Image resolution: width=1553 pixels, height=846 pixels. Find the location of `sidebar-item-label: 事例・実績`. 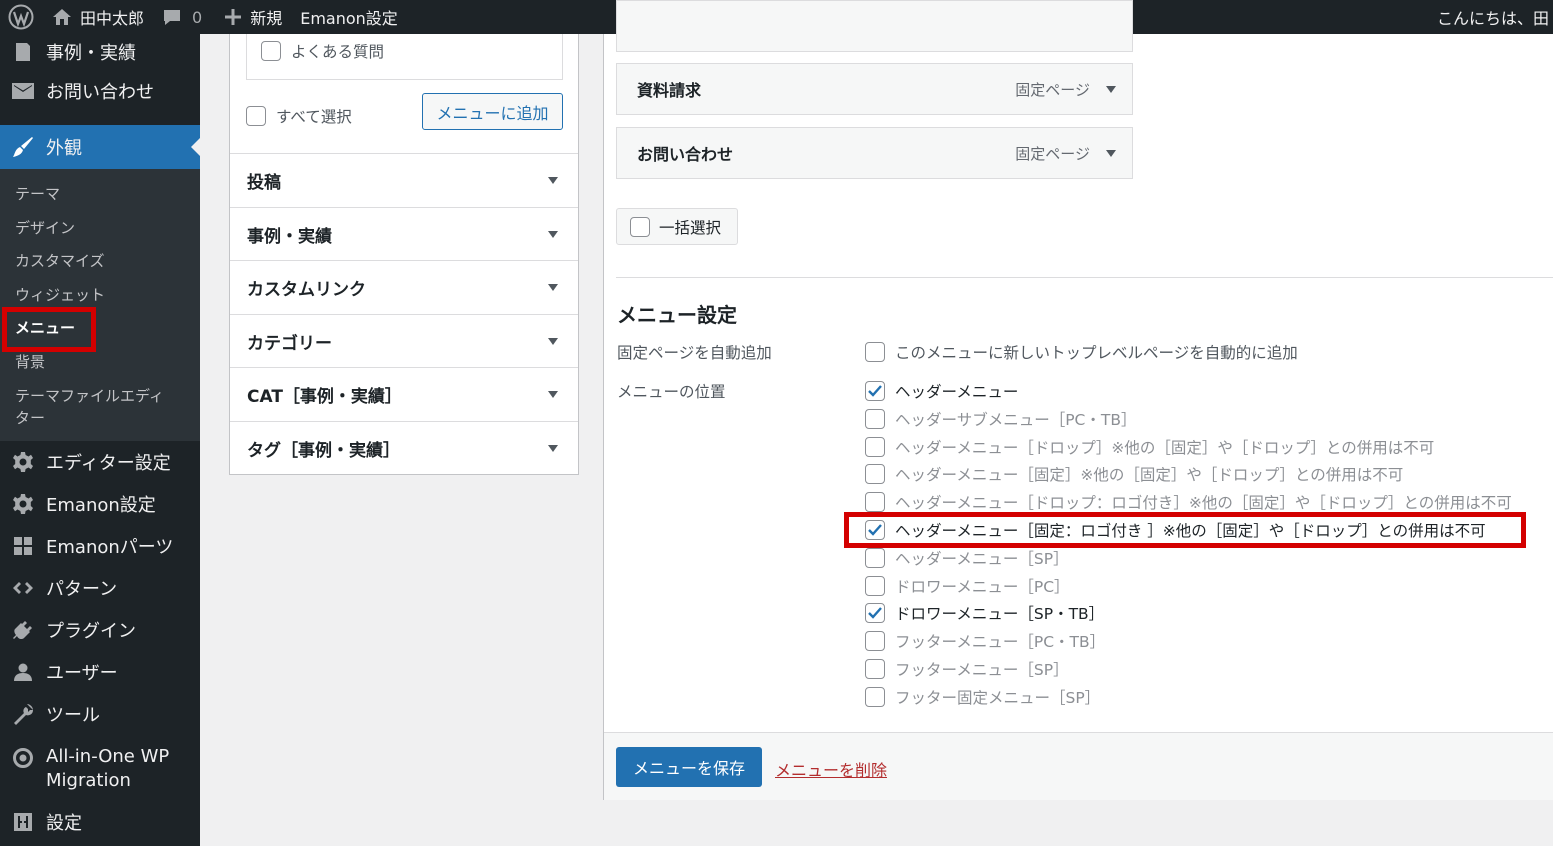

sidebar-item-label: 事例・実績 is located at coordinates (91, 53).